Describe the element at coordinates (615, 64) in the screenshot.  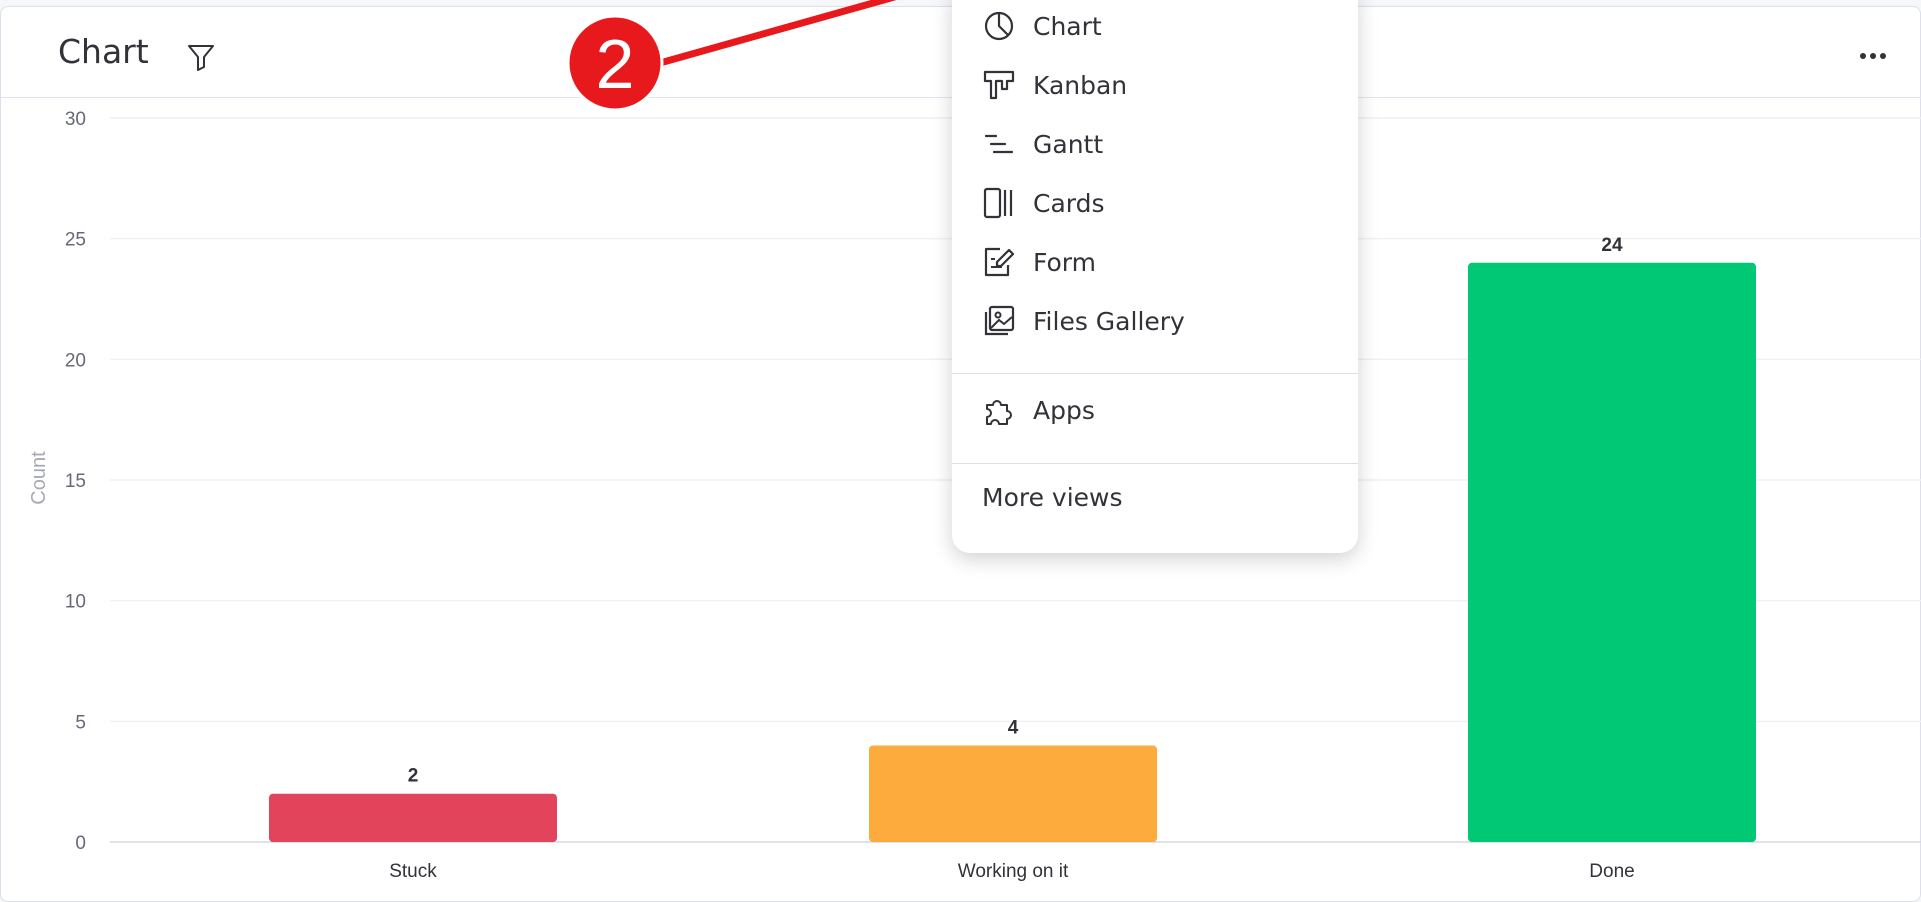
I see `step-number: 2` at that location.